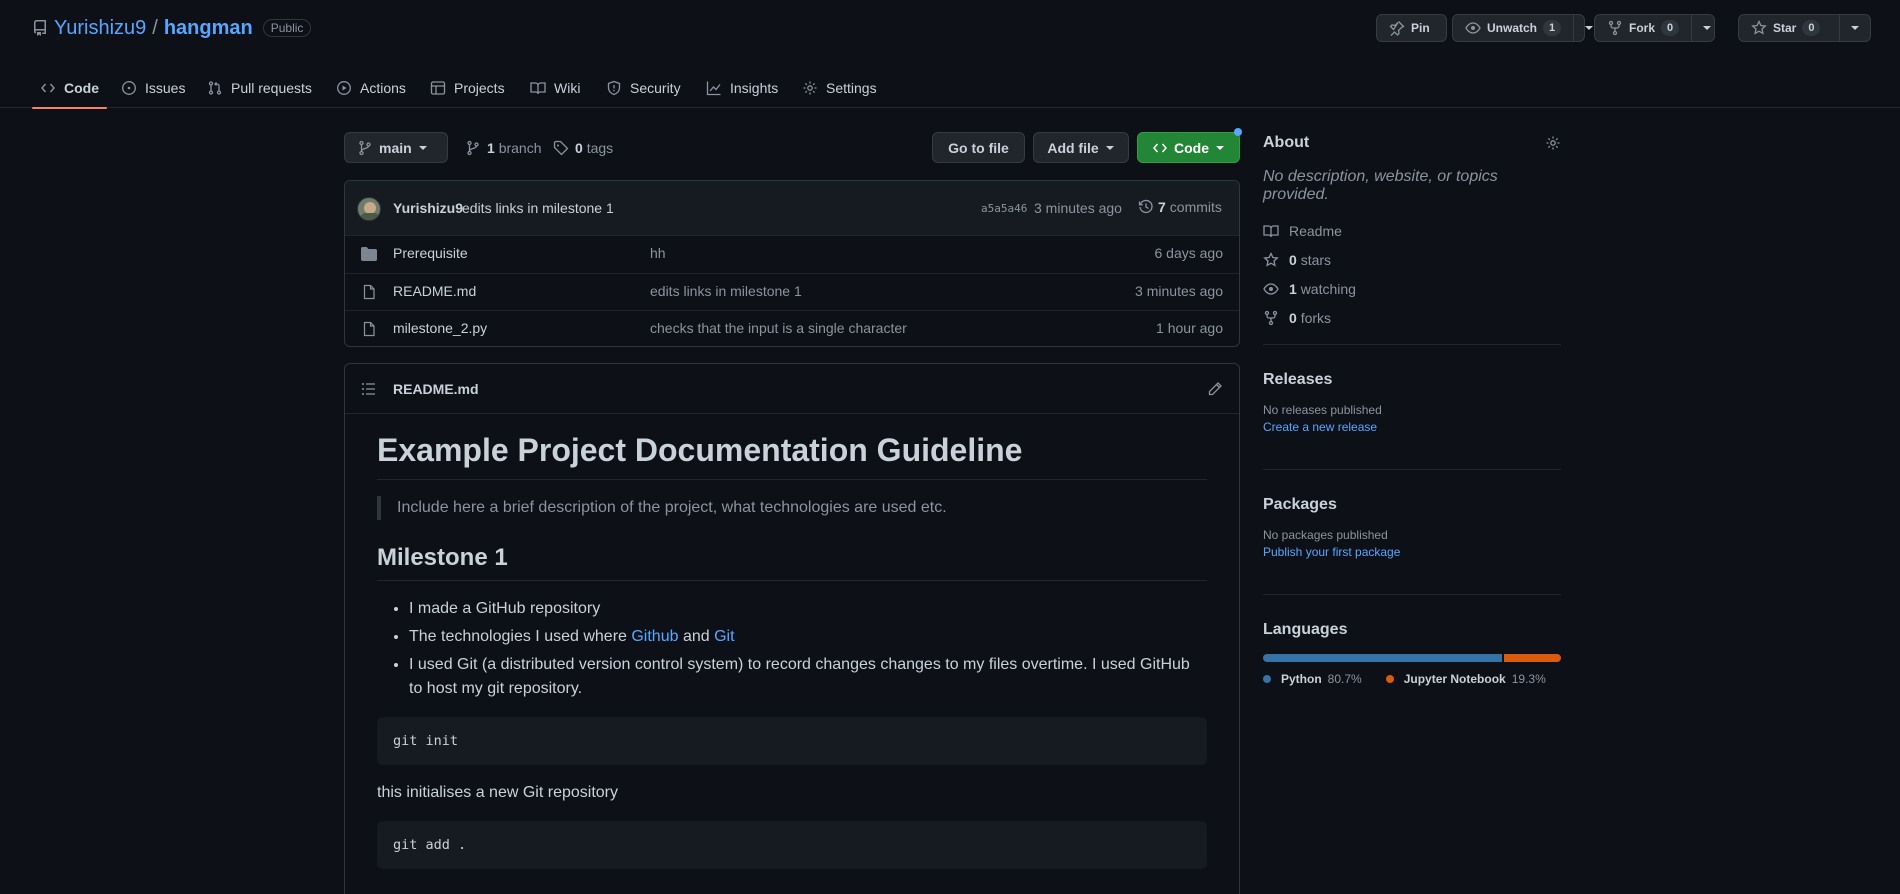 Image resolution: width=1900 pixels, height=894 pixels. I want to click on star-button: Star 0, so click(1804, 28).